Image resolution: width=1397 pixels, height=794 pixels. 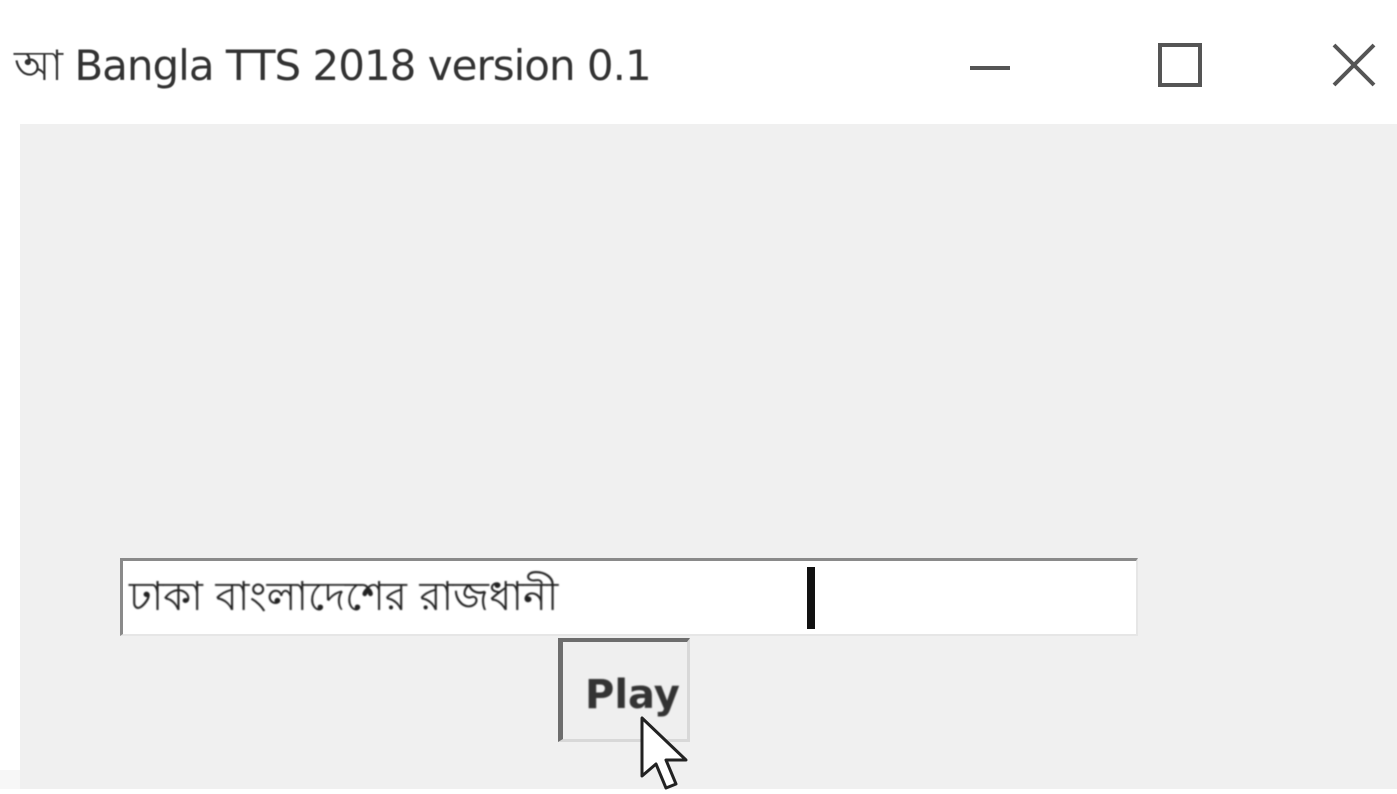 I want to click on play-button-label: Play, so click(x=632, y=695).